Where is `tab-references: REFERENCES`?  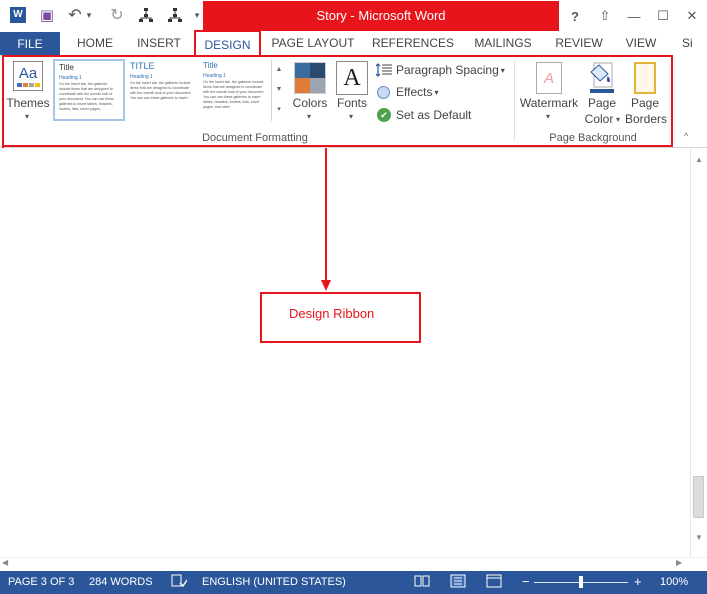 tab-references: REFERENCES is located at coordinates (413, 43).